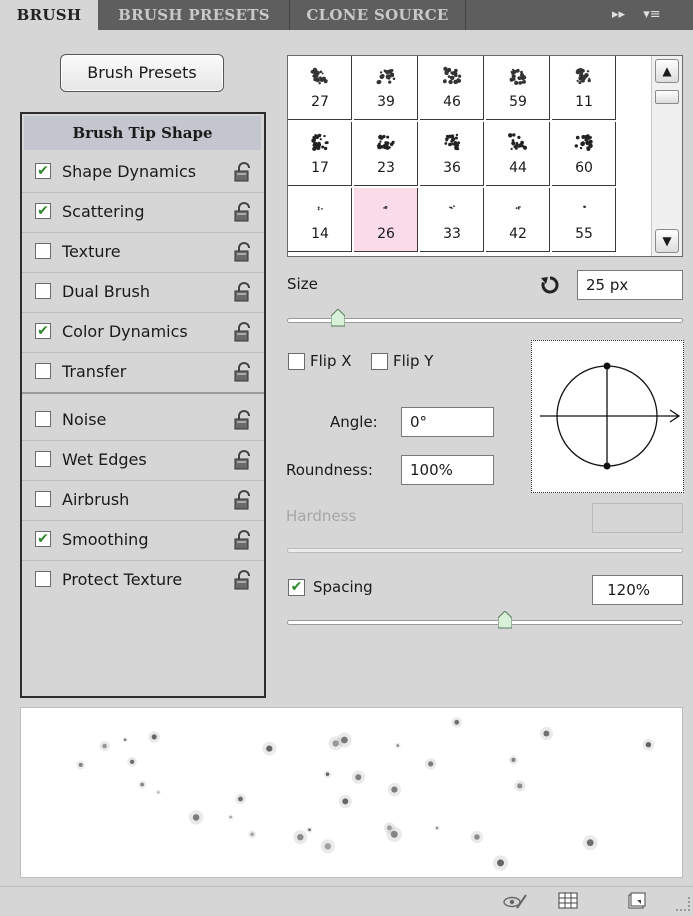 The image size is (693, 916). Describe the element at coordinates (518, 234) in the screenshot. I see `brush-size-label: 42` at that location.